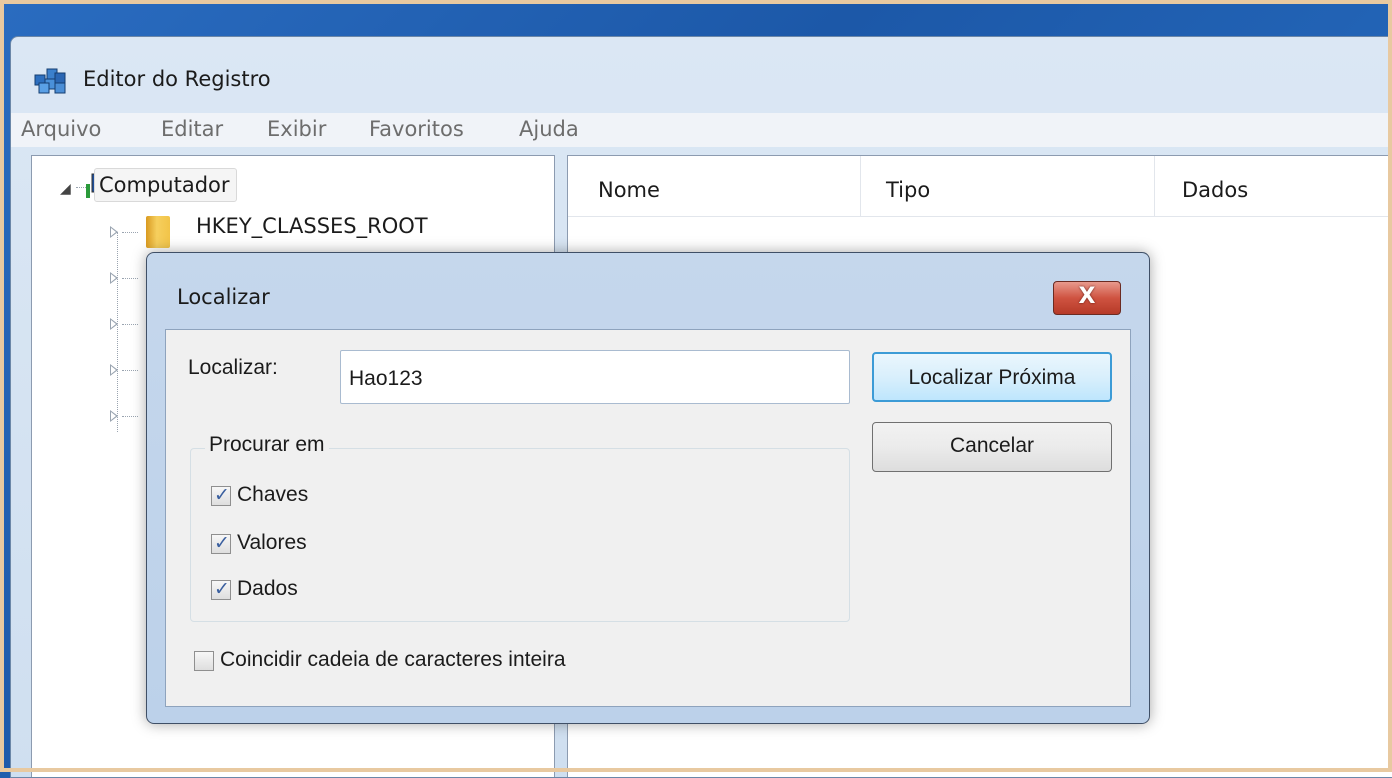 This screenshot has width=1392, height=778. I want to click on chaves-checkbox, so click(221, 495).